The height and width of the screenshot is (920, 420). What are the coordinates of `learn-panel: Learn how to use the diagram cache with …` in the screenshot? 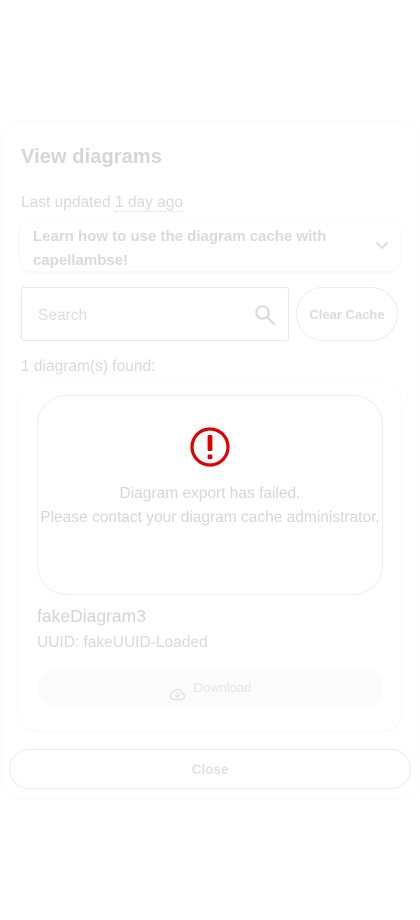 It's located at (210, 245).